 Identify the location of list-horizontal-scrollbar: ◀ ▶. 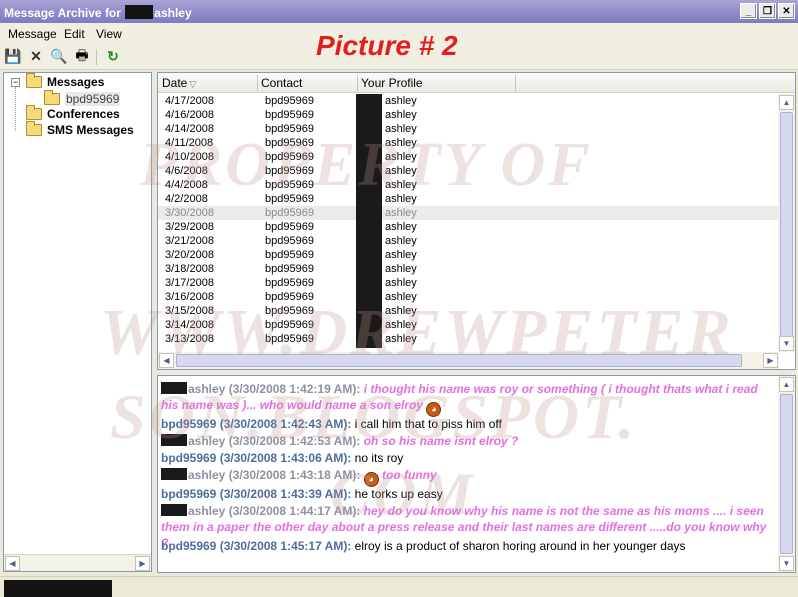
(468, 360).